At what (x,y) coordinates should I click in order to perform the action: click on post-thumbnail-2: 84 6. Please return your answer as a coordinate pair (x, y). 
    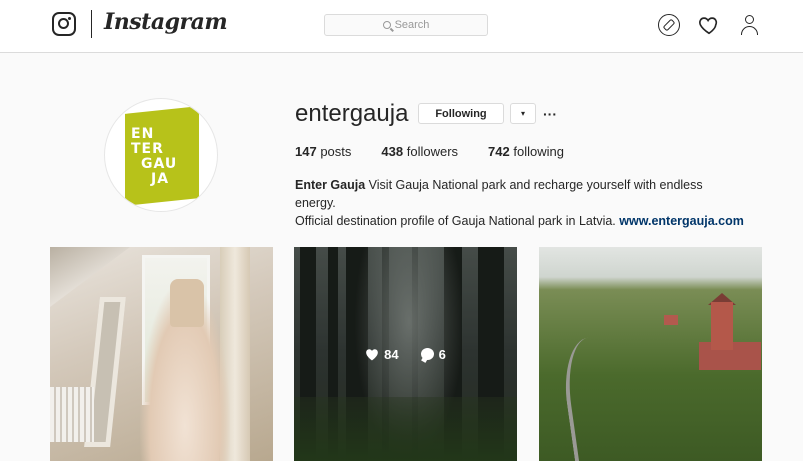
    Looking at the image, I should click on (405, 354).